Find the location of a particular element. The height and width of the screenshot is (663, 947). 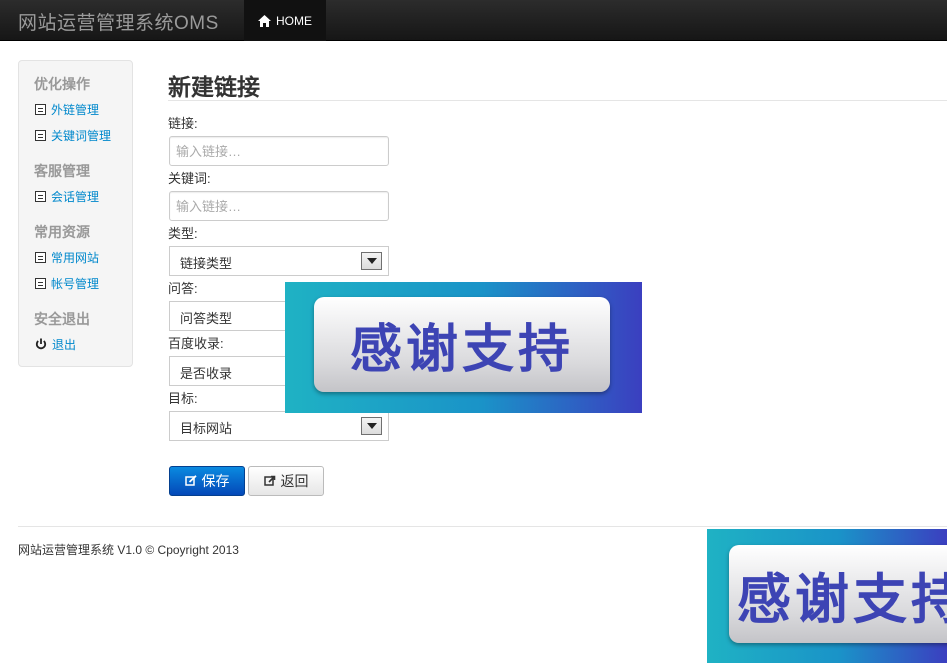

home-icon is located at coordinates (264, 20).